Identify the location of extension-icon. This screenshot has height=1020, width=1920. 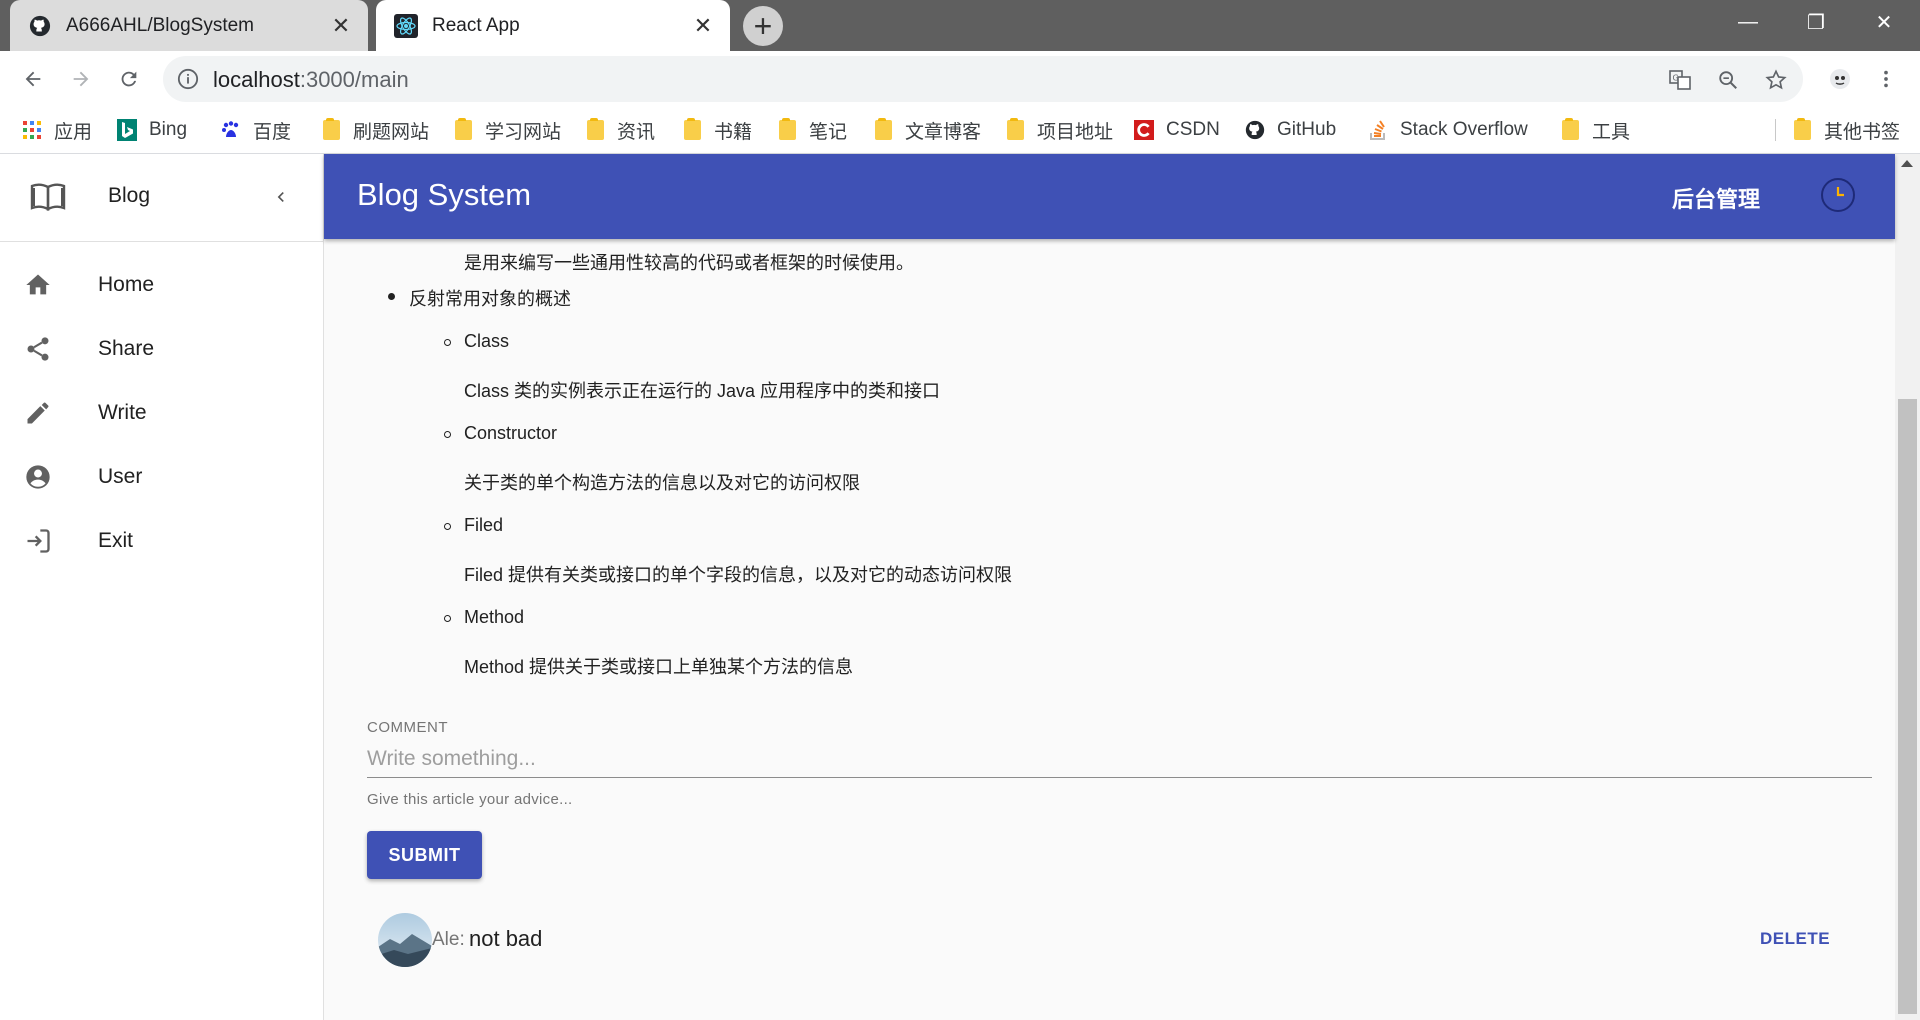
(1840, 79).